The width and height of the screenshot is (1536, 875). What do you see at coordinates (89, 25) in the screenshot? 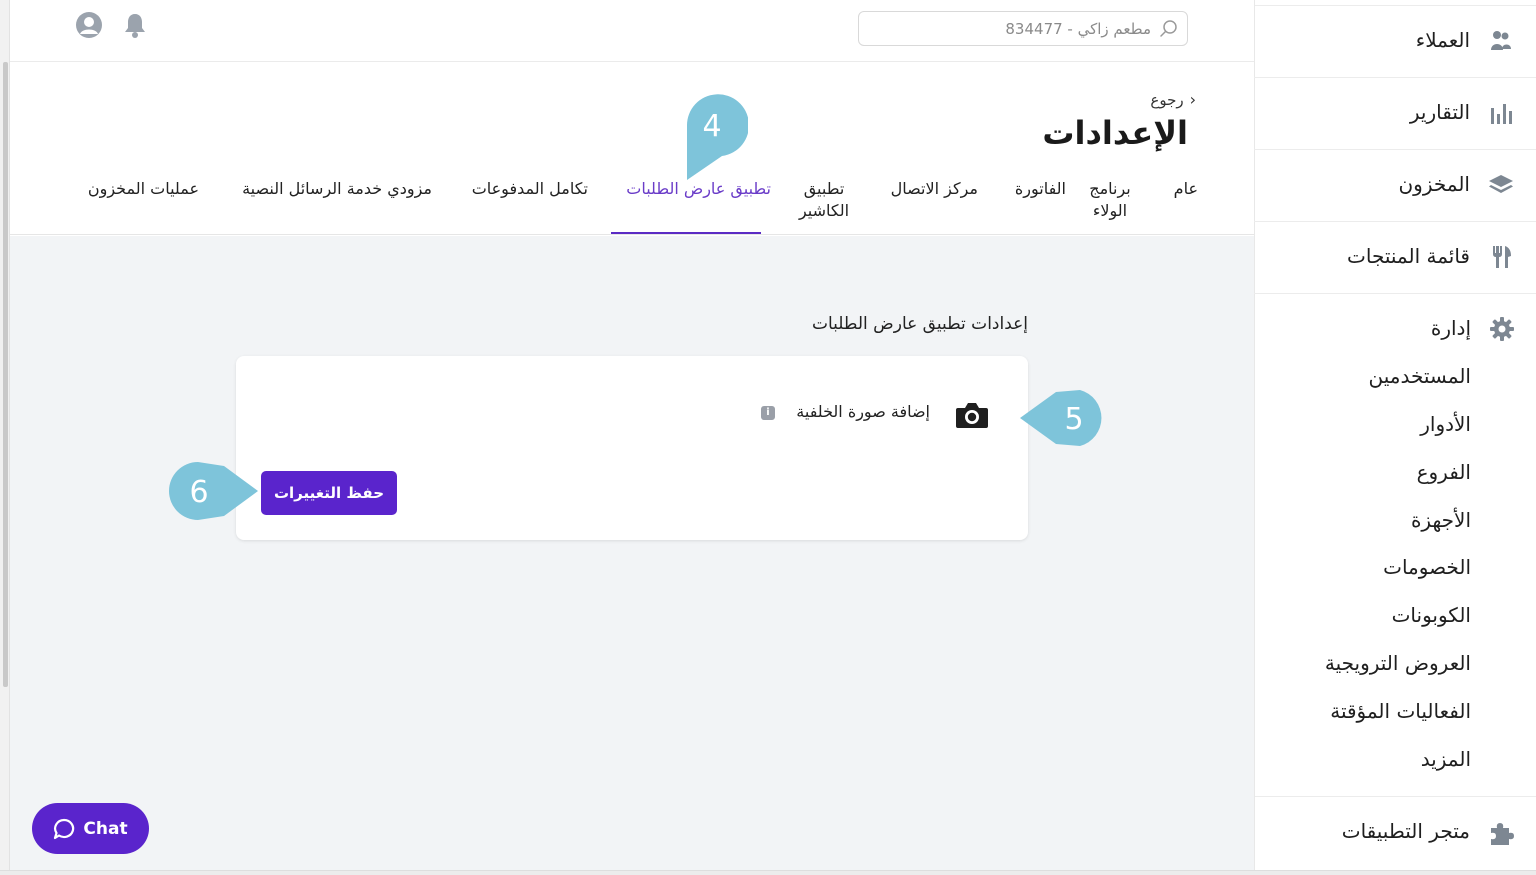
I see `user-account-icon` at bounding box center [89, 25].